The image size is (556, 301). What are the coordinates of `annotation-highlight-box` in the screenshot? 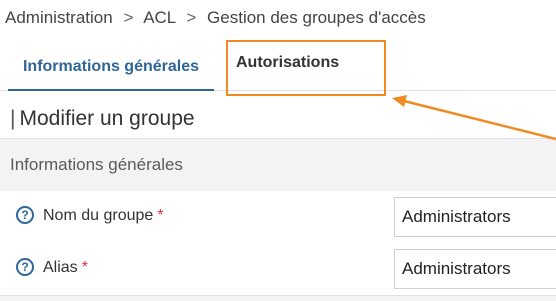 It's located at (306, 68).